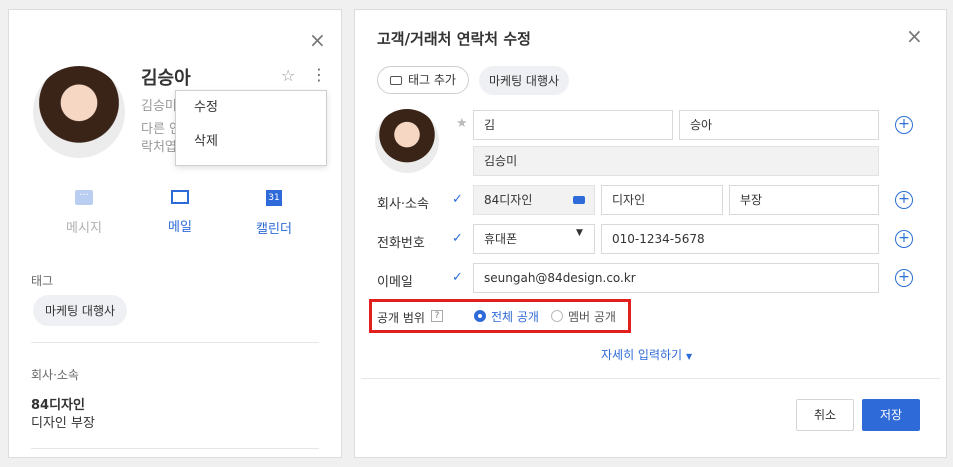 The width and height of the screenshot is (953, 467). I want to click on more-details-label: 자세히 입력하기, so click(642, 355).